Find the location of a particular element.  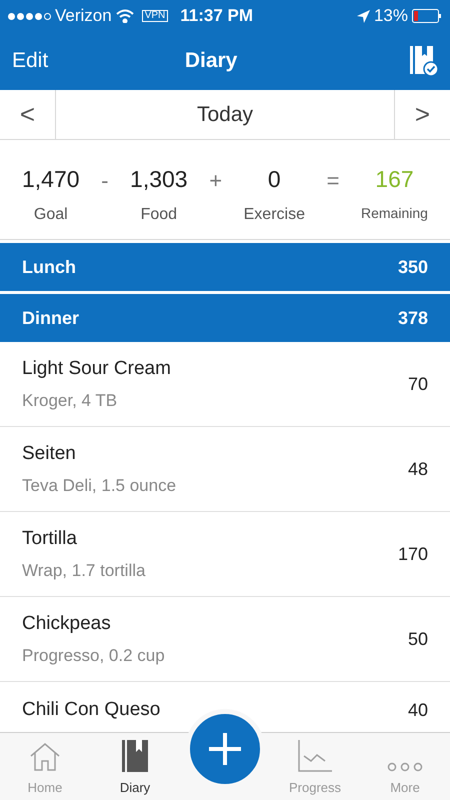

food-calories: 48 is located at coordinates (418, 469).